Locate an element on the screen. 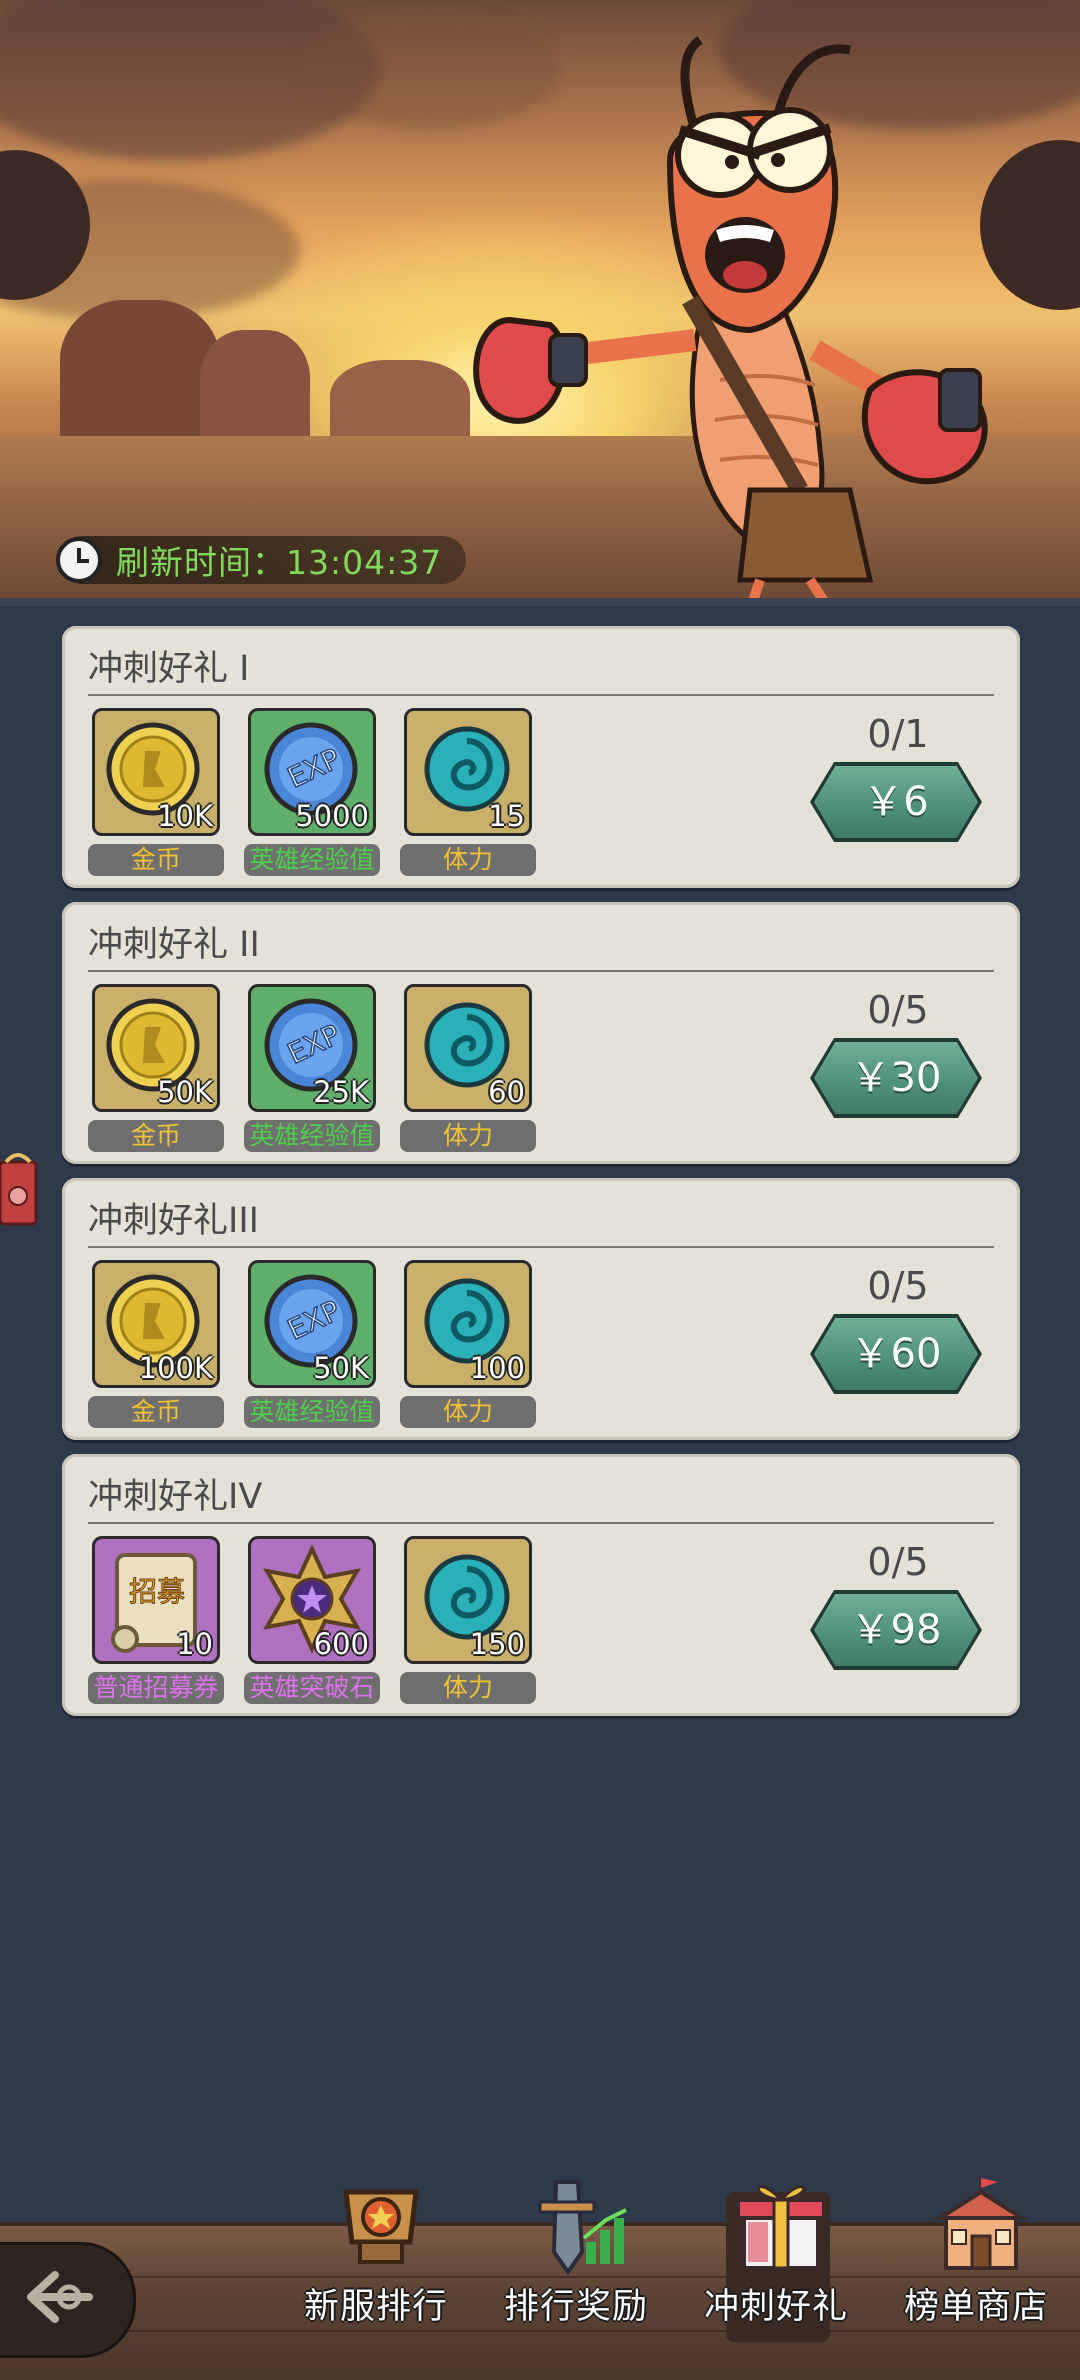  reward-item: 150 体力 is located at coordinates (468, 1621).